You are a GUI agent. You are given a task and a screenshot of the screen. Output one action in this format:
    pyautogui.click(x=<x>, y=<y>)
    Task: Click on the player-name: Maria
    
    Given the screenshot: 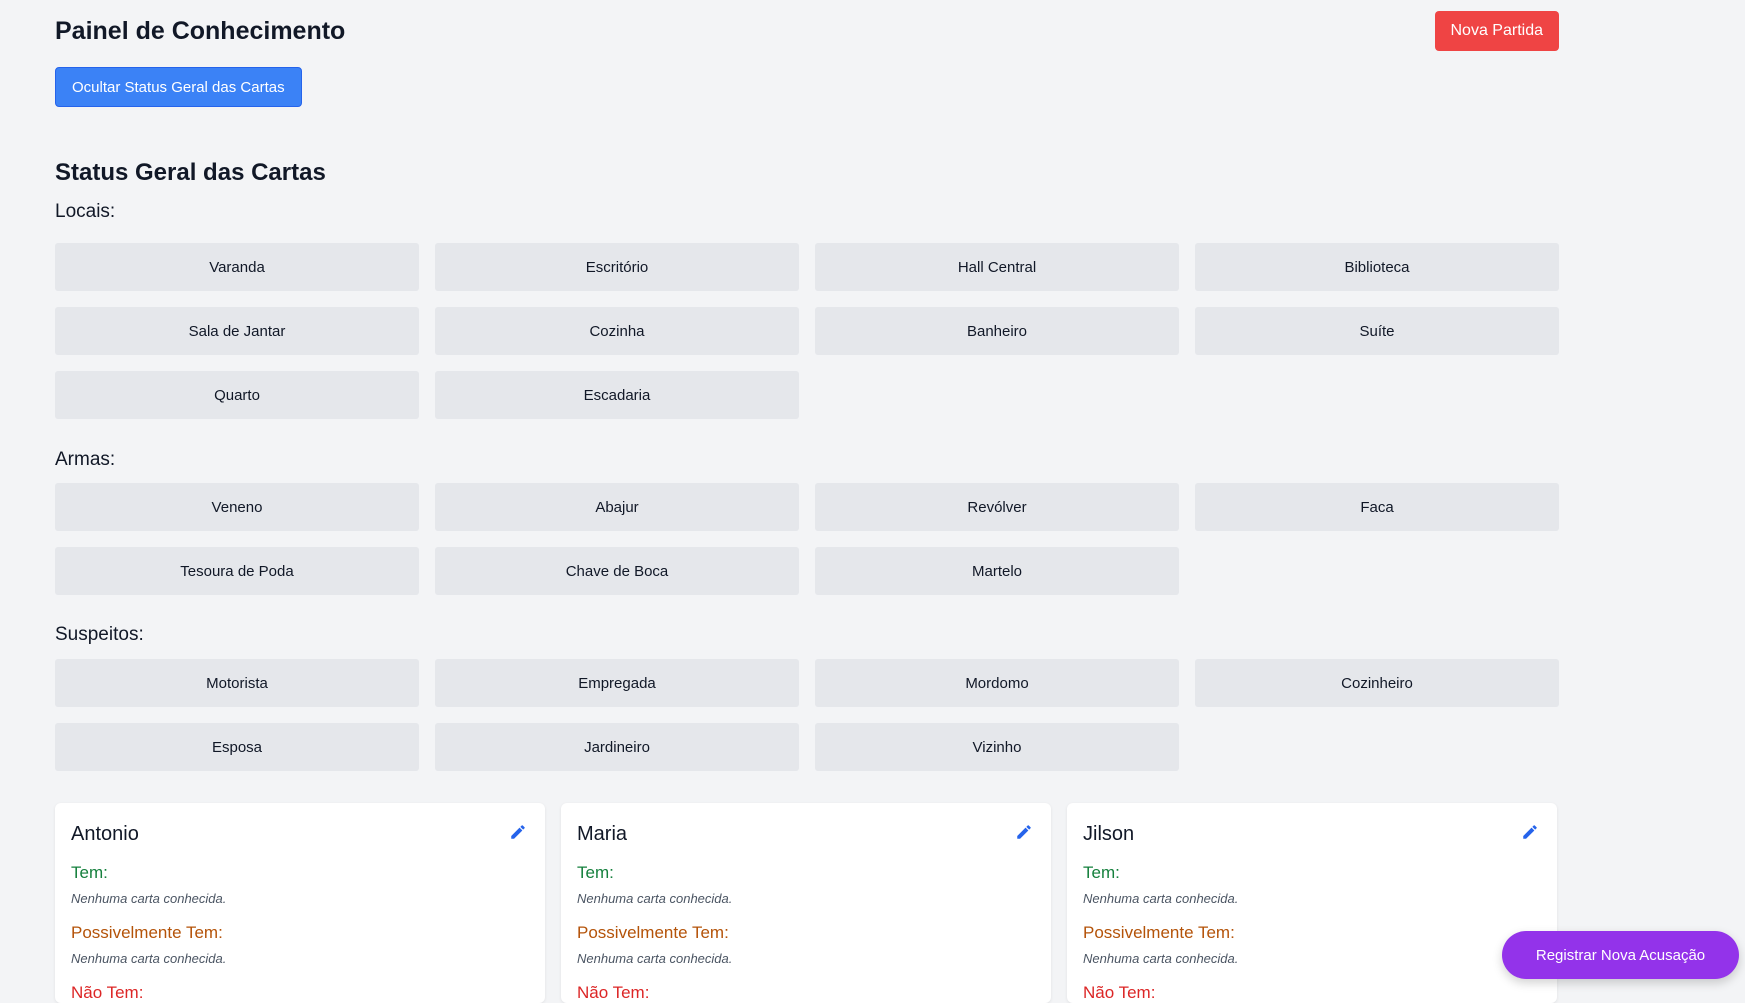 What is the action you would take?
    pyautogui.click(x=602, y=834)
    